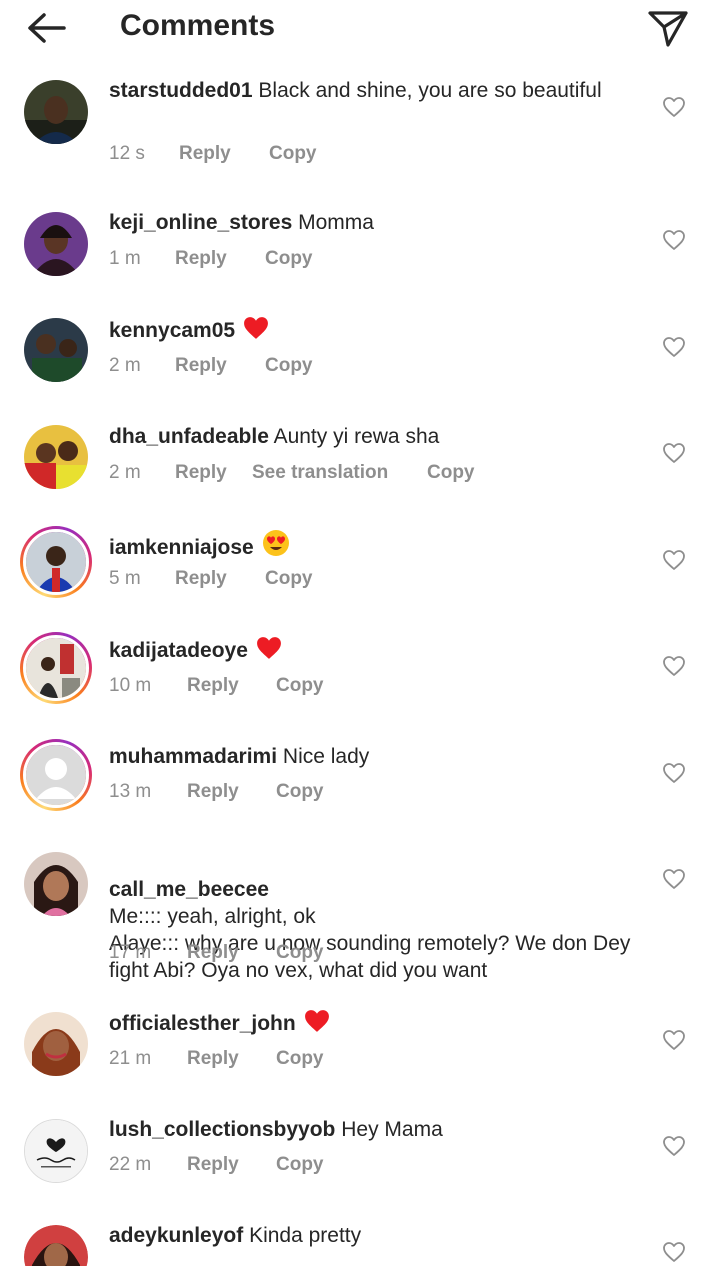  I want to click on comment-time: 13 m, so click(130, 791).